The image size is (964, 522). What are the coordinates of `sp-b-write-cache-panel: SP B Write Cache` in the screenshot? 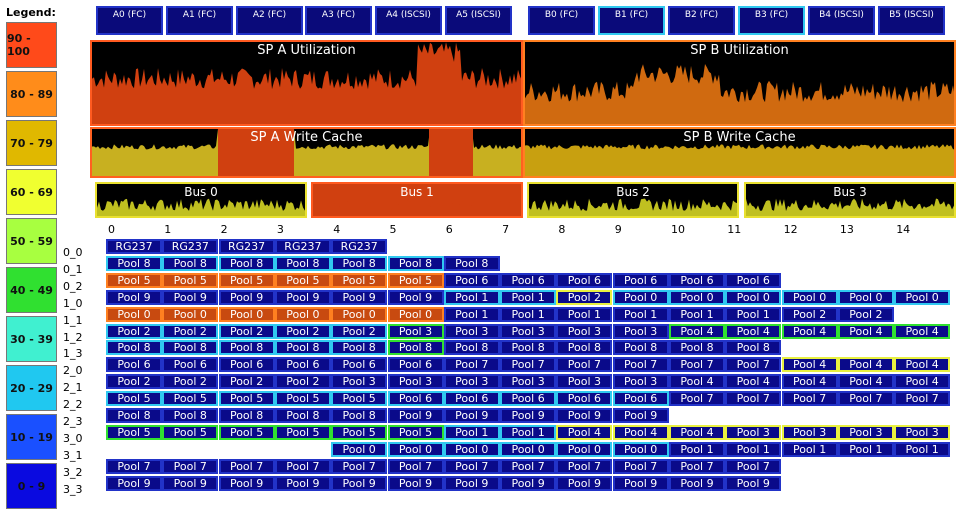 It's located at (739, 152).